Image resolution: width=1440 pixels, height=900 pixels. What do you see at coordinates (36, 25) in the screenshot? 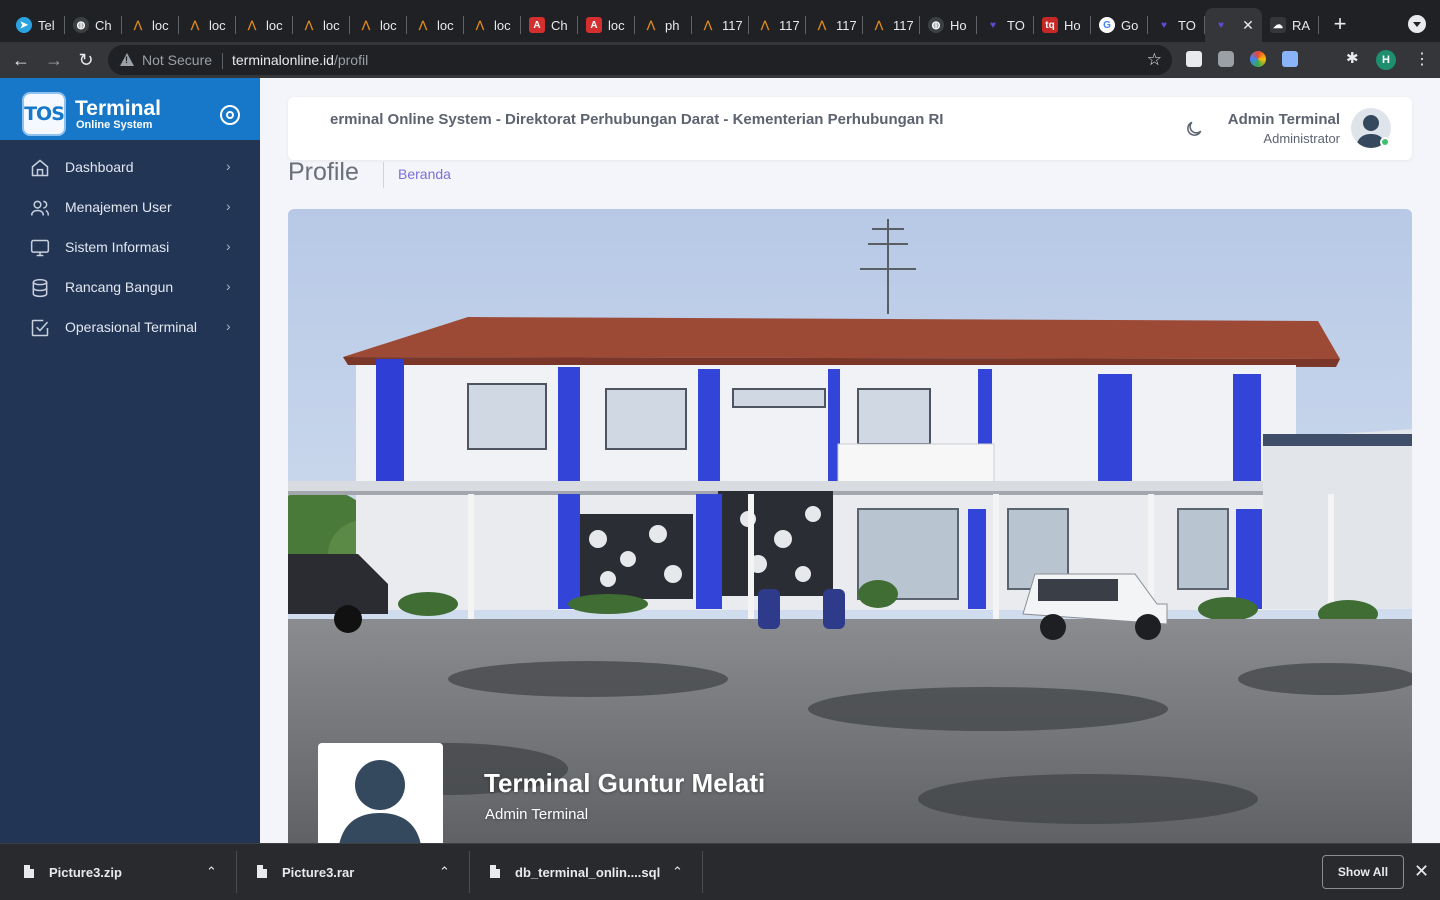
I see `browser-tab: ➤ Tel` at bounding box center [36, 25].